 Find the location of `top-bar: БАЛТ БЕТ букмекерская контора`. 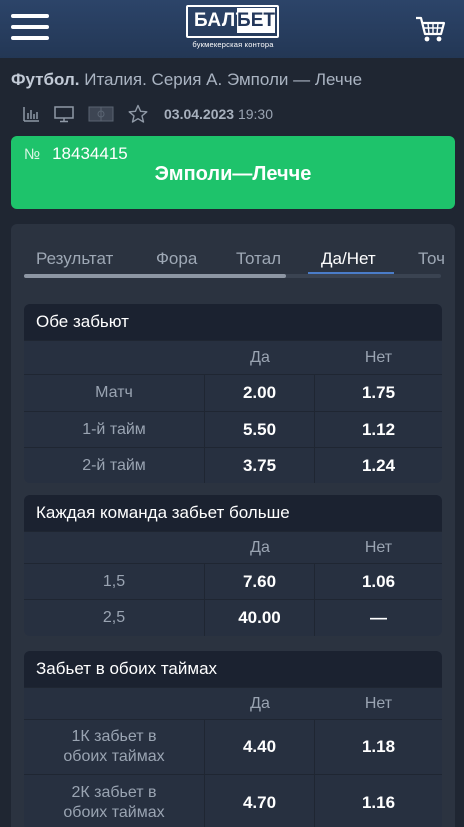

top-bar: БАЛТ БЕТ букмекерская контора is located at coordinates (232, 29).